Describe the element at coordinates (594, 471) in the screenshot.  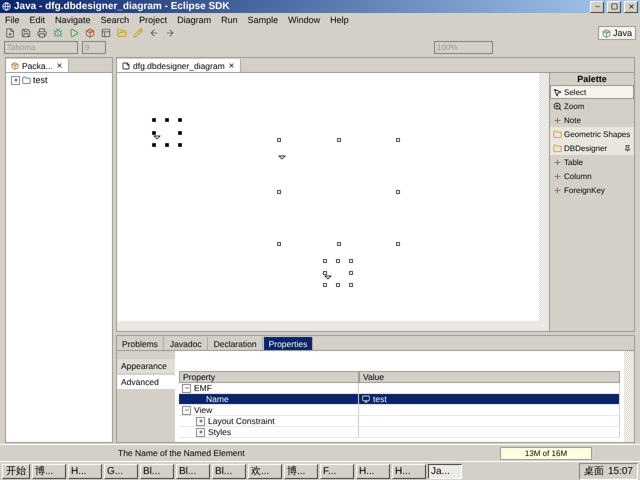
I see `tray-label: 桌面` at that location.